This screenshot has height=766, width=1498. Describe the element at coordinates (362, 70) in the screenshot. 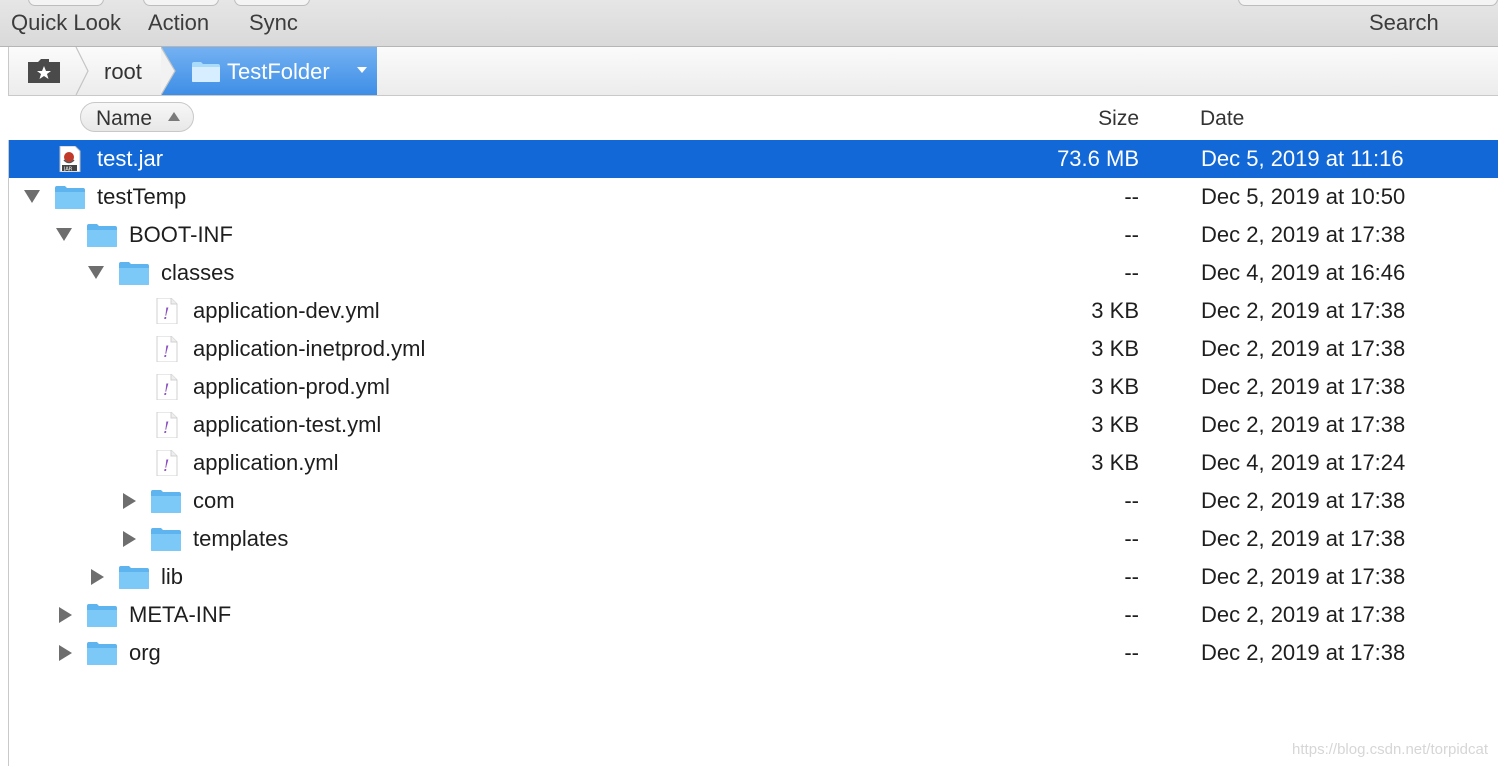

I see `chevron-down-icon` at that location.